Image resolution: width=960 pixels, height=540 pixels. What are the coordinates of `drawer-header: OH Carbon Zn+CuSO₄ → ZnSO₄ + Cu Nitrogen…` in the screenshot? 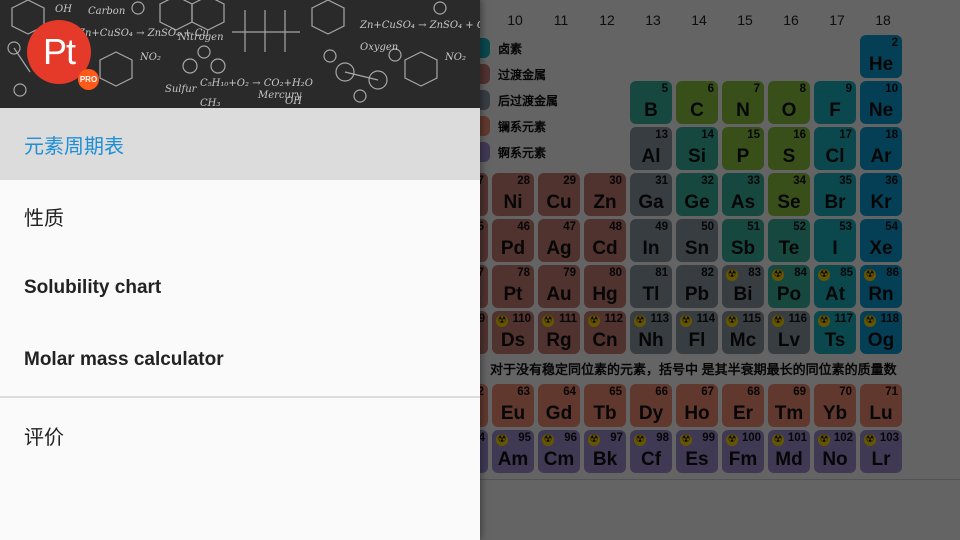 It's located at (240, 54).